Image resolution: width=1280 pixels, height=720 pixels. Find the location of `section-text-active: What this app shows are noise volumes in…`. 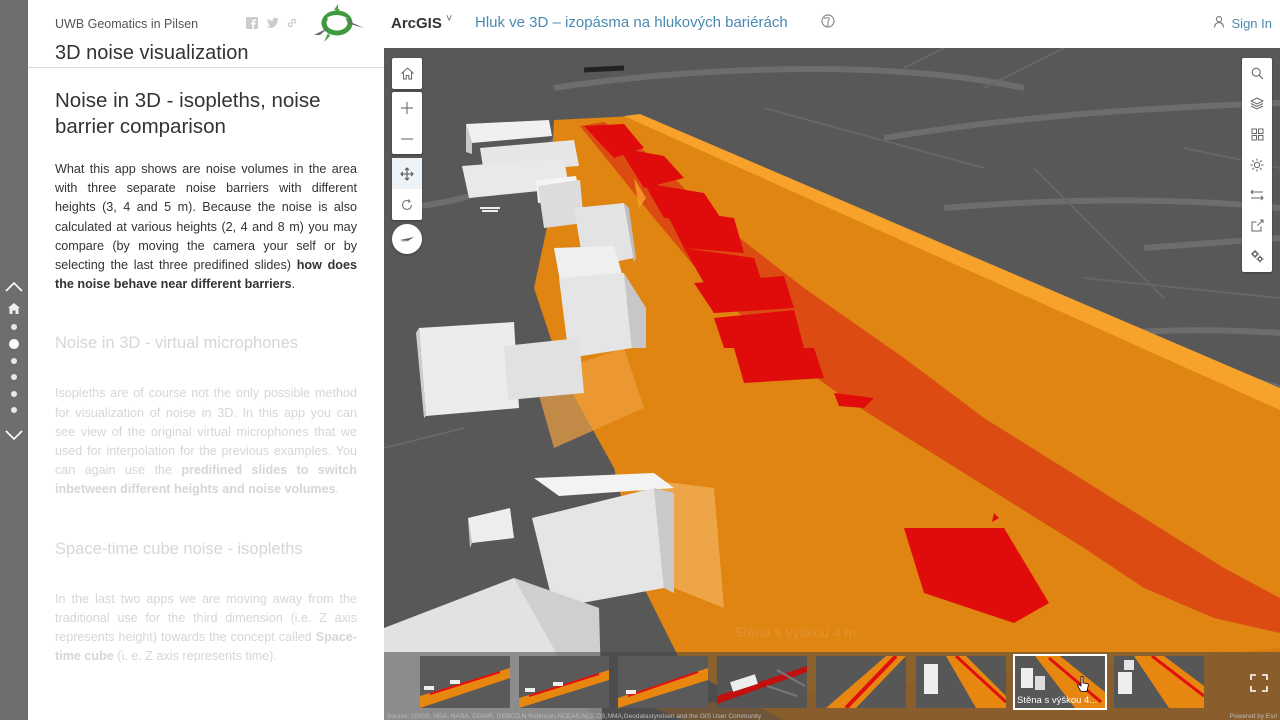

section-text-active: What this app shows are noise volumes in… is located at coordinates (206, 227).